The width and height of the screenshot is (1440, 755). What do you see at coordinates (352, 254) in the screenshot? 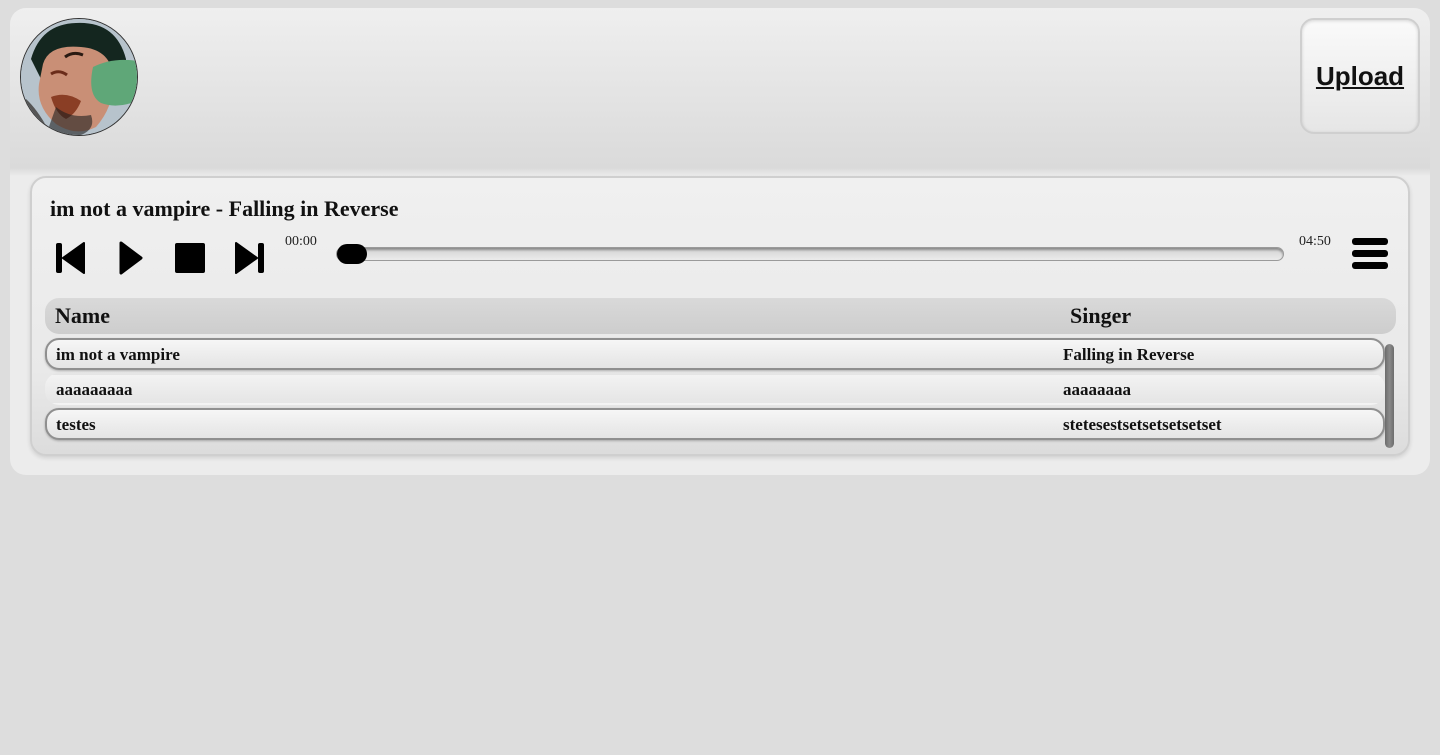
I see `seek-bar-thumb` at bounding box center [352, 254].